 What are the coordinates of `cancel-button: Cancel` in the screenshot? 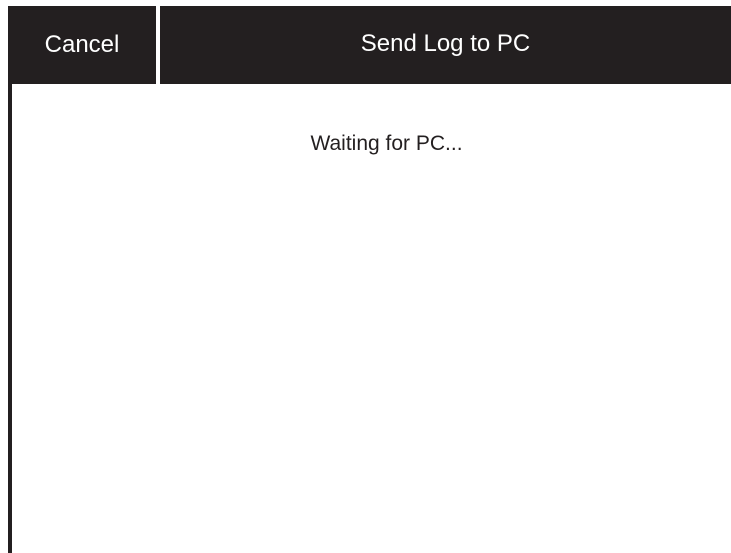 It's located at (82, 45).